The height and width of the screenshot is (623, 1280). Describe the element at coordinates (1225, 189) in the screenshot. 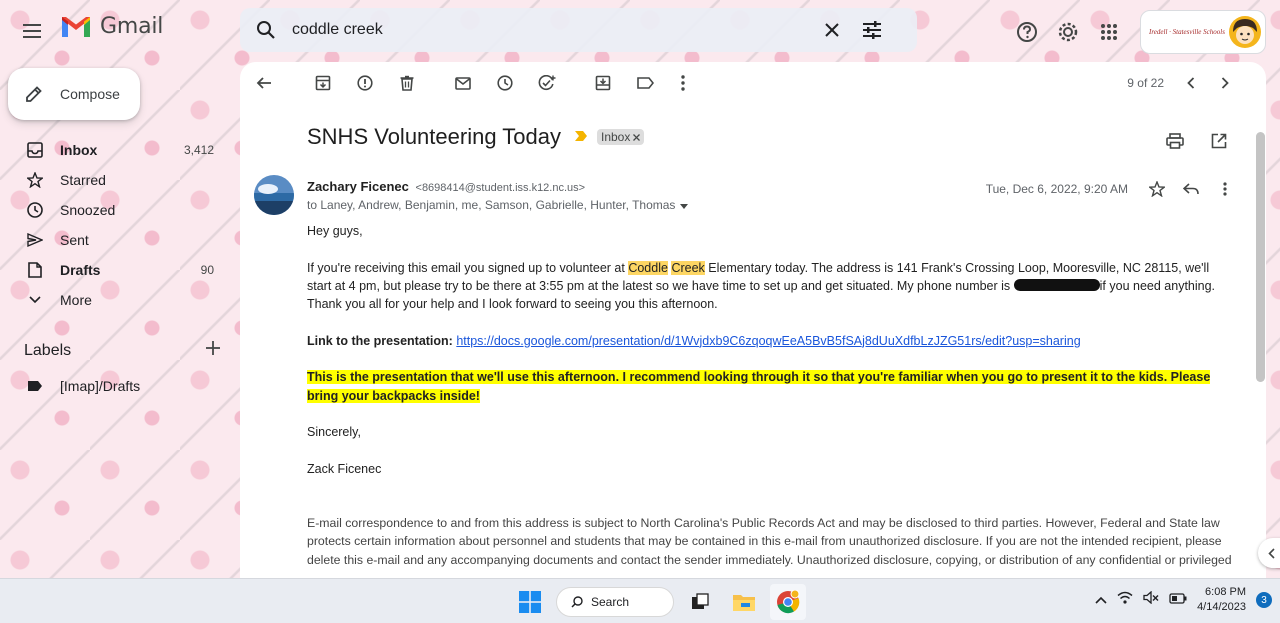

I see `message-more-button` at that location.